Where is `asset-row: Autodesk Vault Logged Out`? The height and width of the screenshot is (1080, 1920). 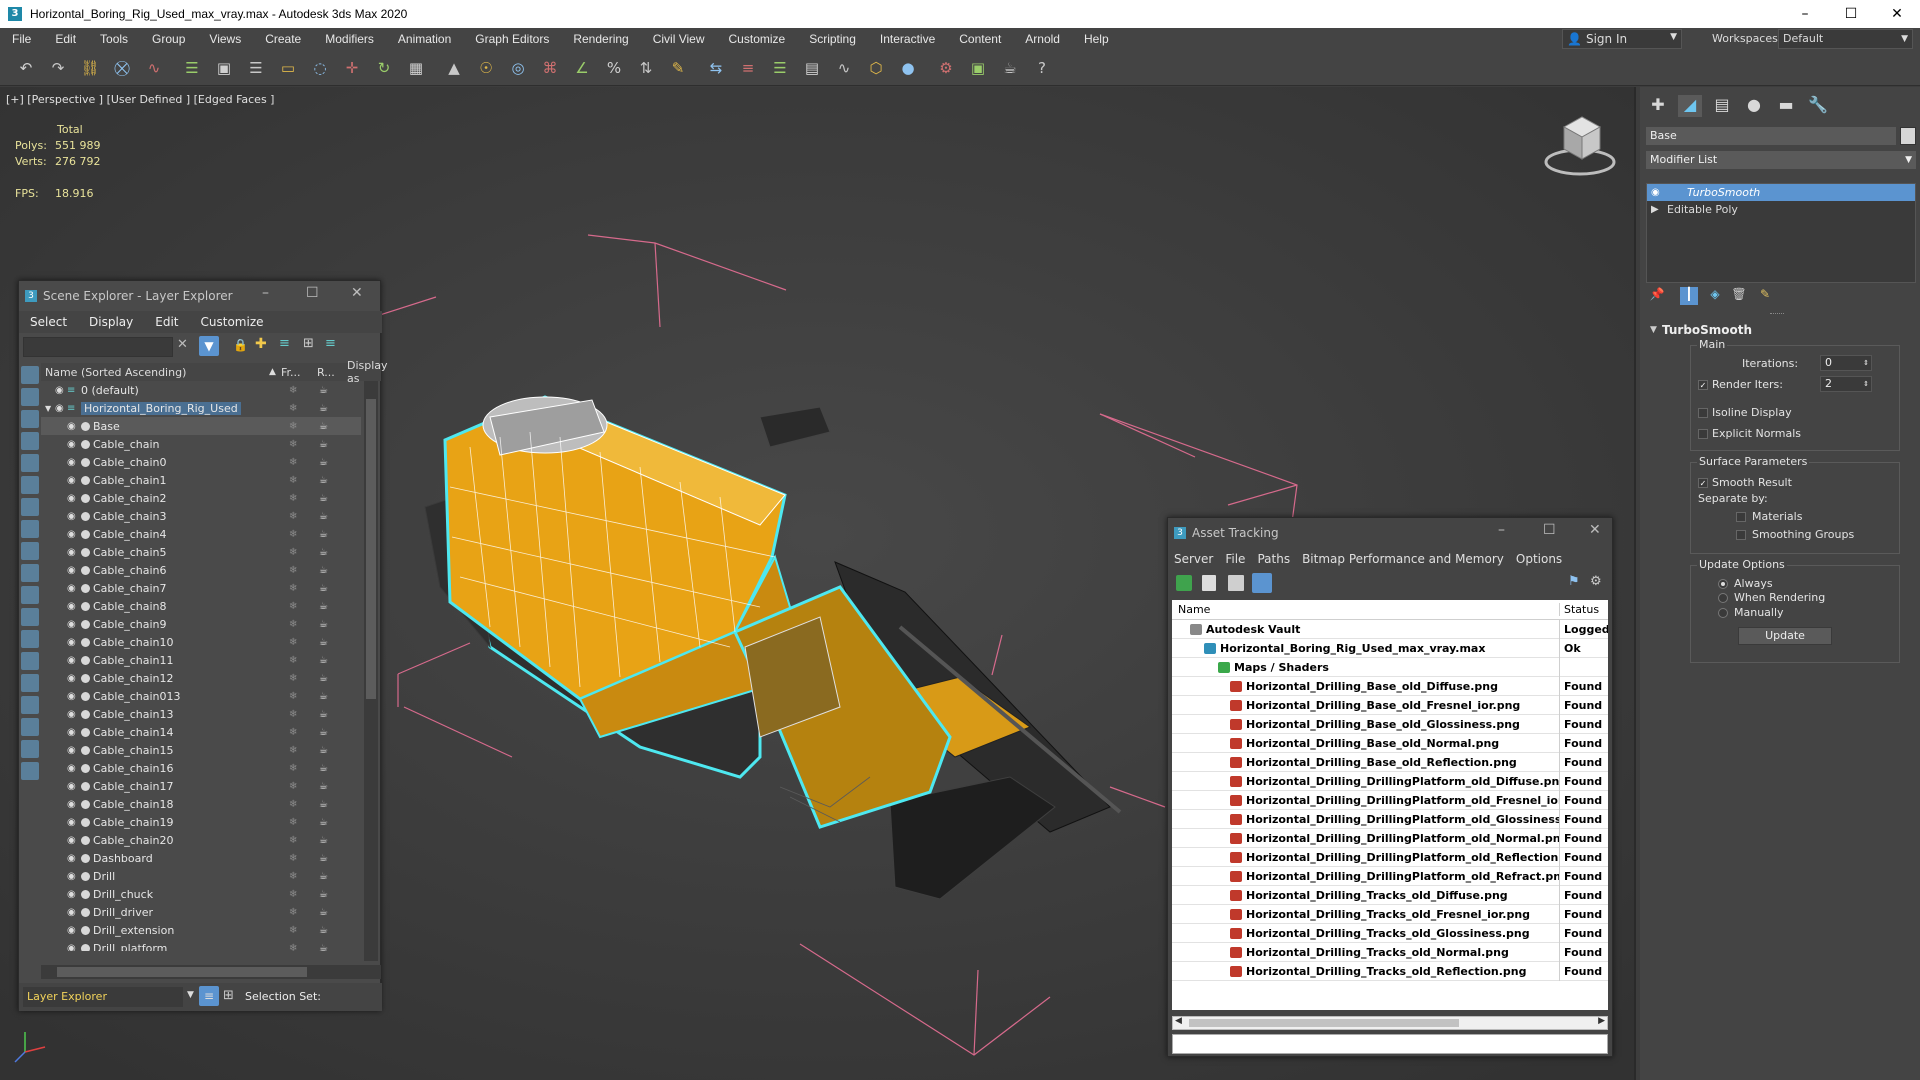 asset-row: Autodesk Vault Logged Out is located at coordinates (1390, 629).